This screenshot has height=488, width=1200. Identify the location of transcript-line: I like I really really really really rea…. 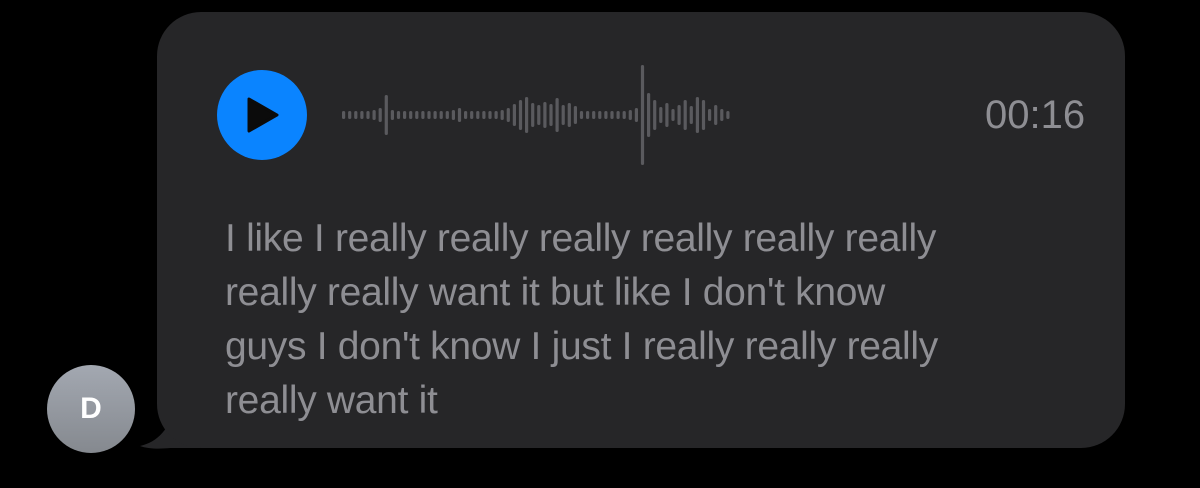
(581, 238).